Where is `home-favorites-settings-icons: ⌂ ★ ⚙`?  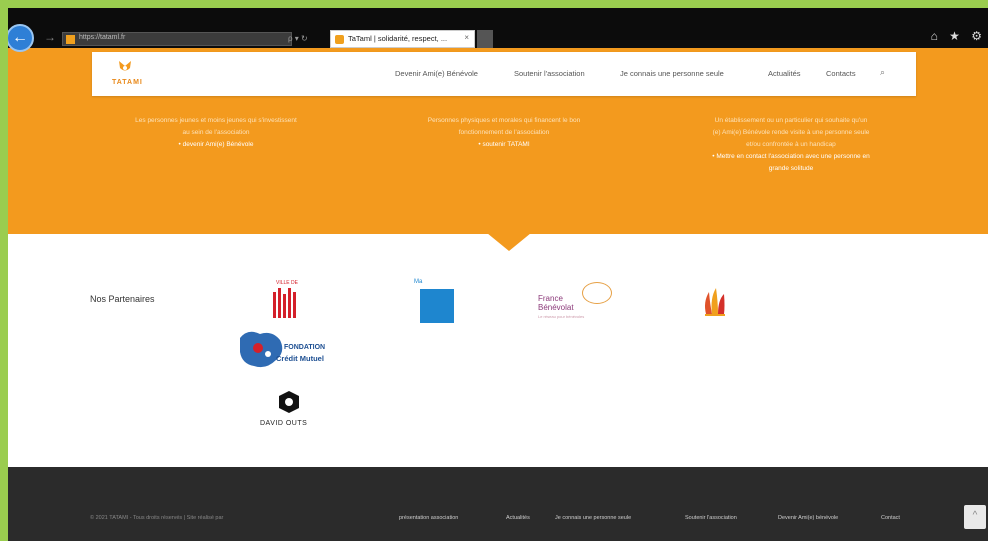 home-favorites-settings-icons: ⌂ ★ ⚙ is located at coordinates (958, 36).